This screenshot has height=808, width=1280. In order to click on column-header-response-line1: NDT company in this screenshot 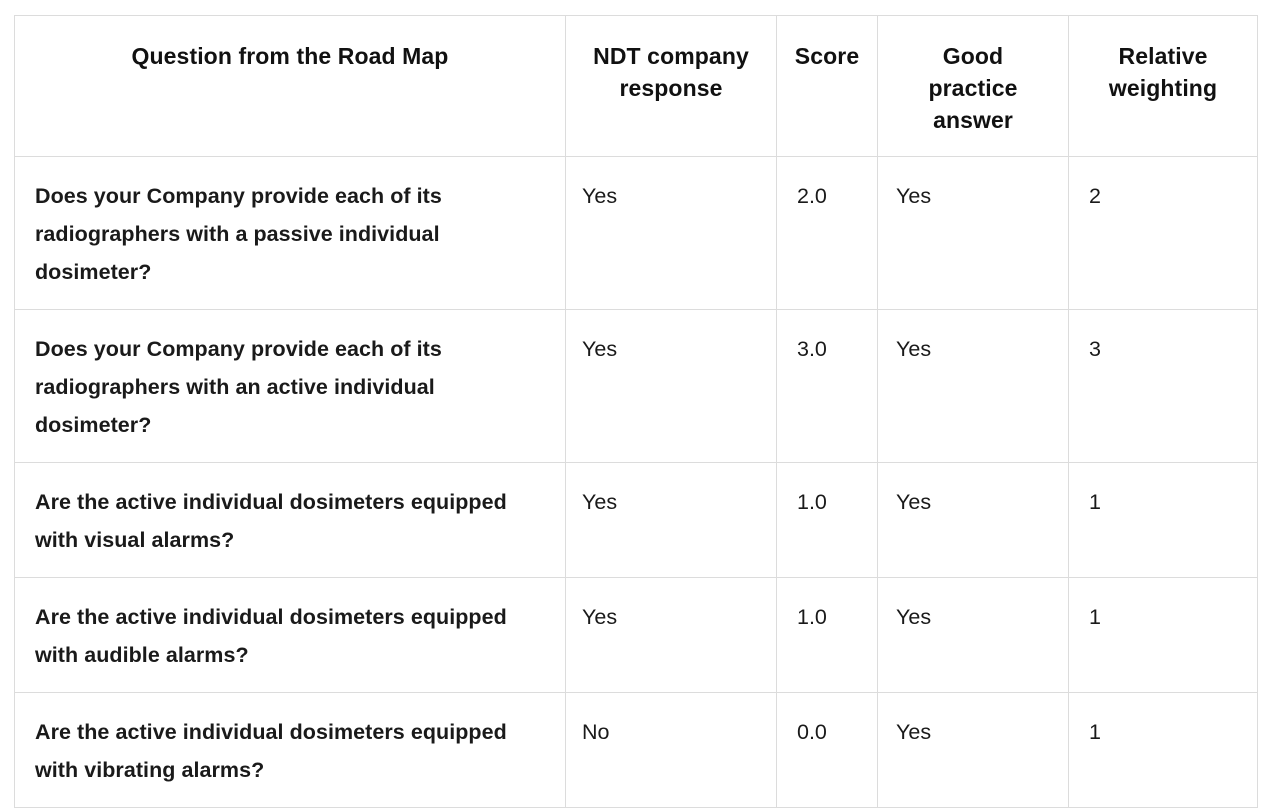, I will do `click(671, 56)`.